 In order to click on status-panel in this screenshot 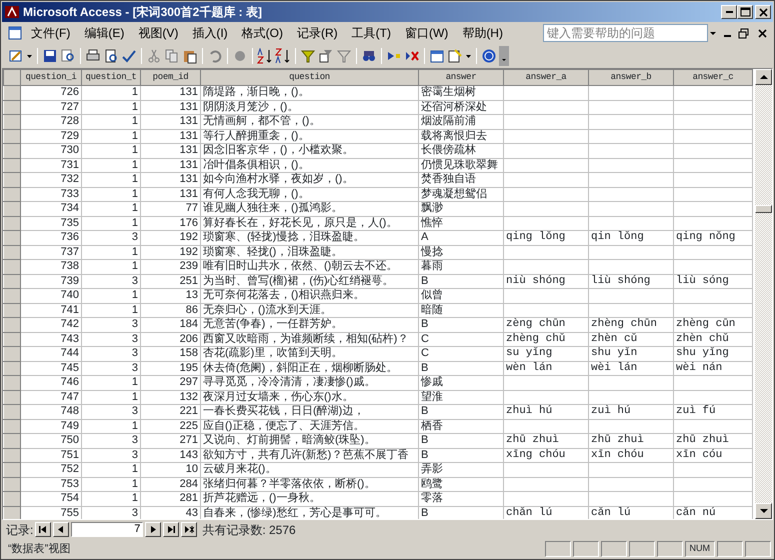, I will do `click(669, 549)`.